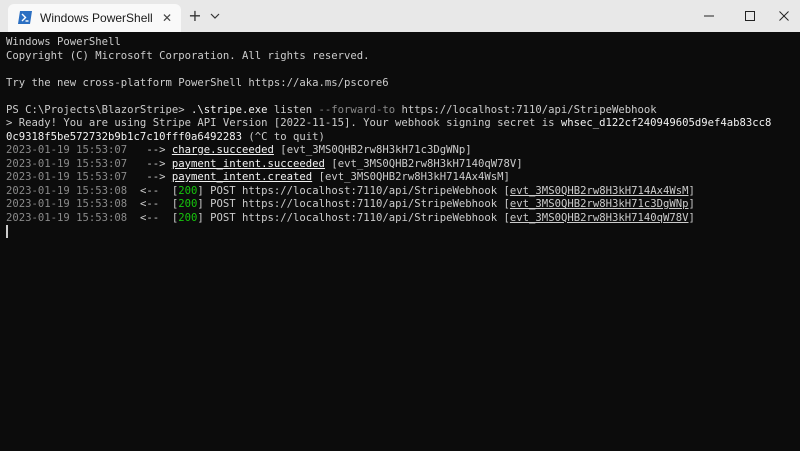  Describe the element at coordinates (400, 16) in the screenshot. I see `title-bar: Windows PowerShell ✕ +` at that location.